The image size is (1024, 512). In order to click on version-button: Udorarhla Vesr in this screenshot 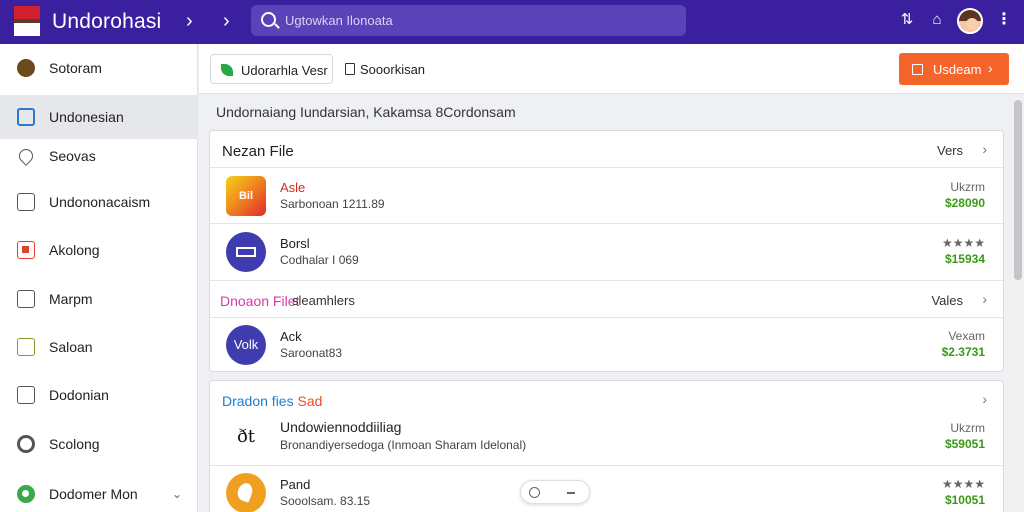, I will do `click(271, 69)`.